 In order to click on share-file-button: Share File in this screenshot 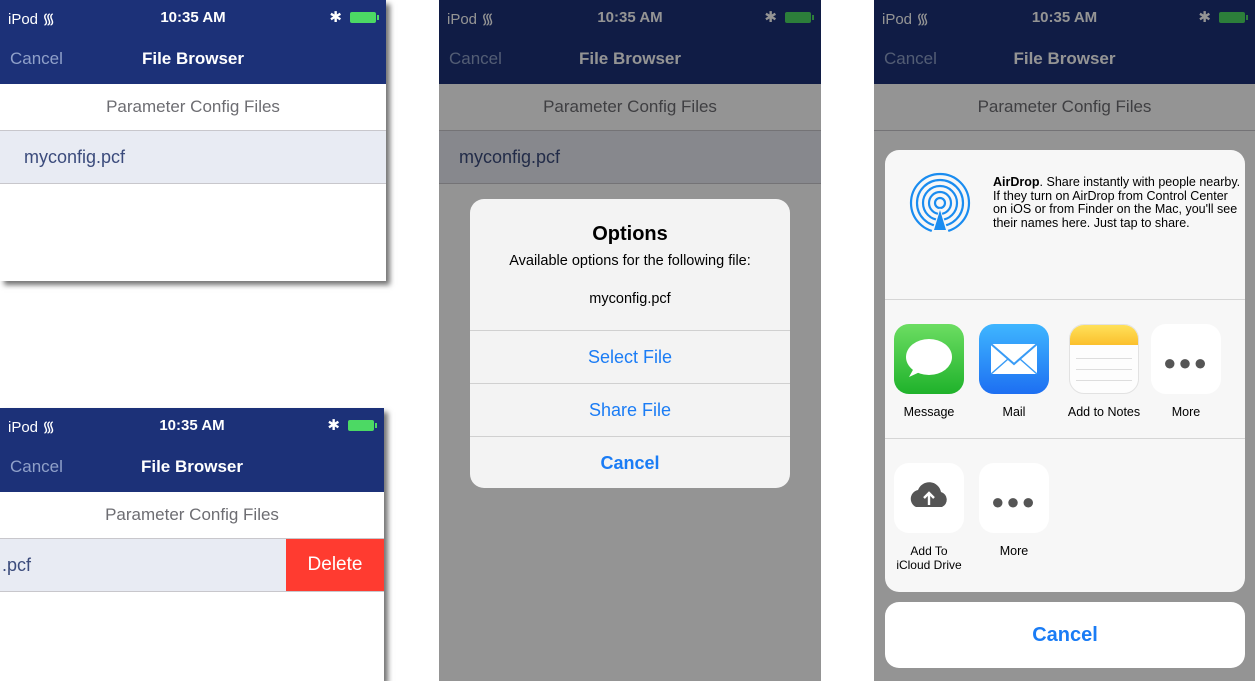, I will do `click(630, 409)`.